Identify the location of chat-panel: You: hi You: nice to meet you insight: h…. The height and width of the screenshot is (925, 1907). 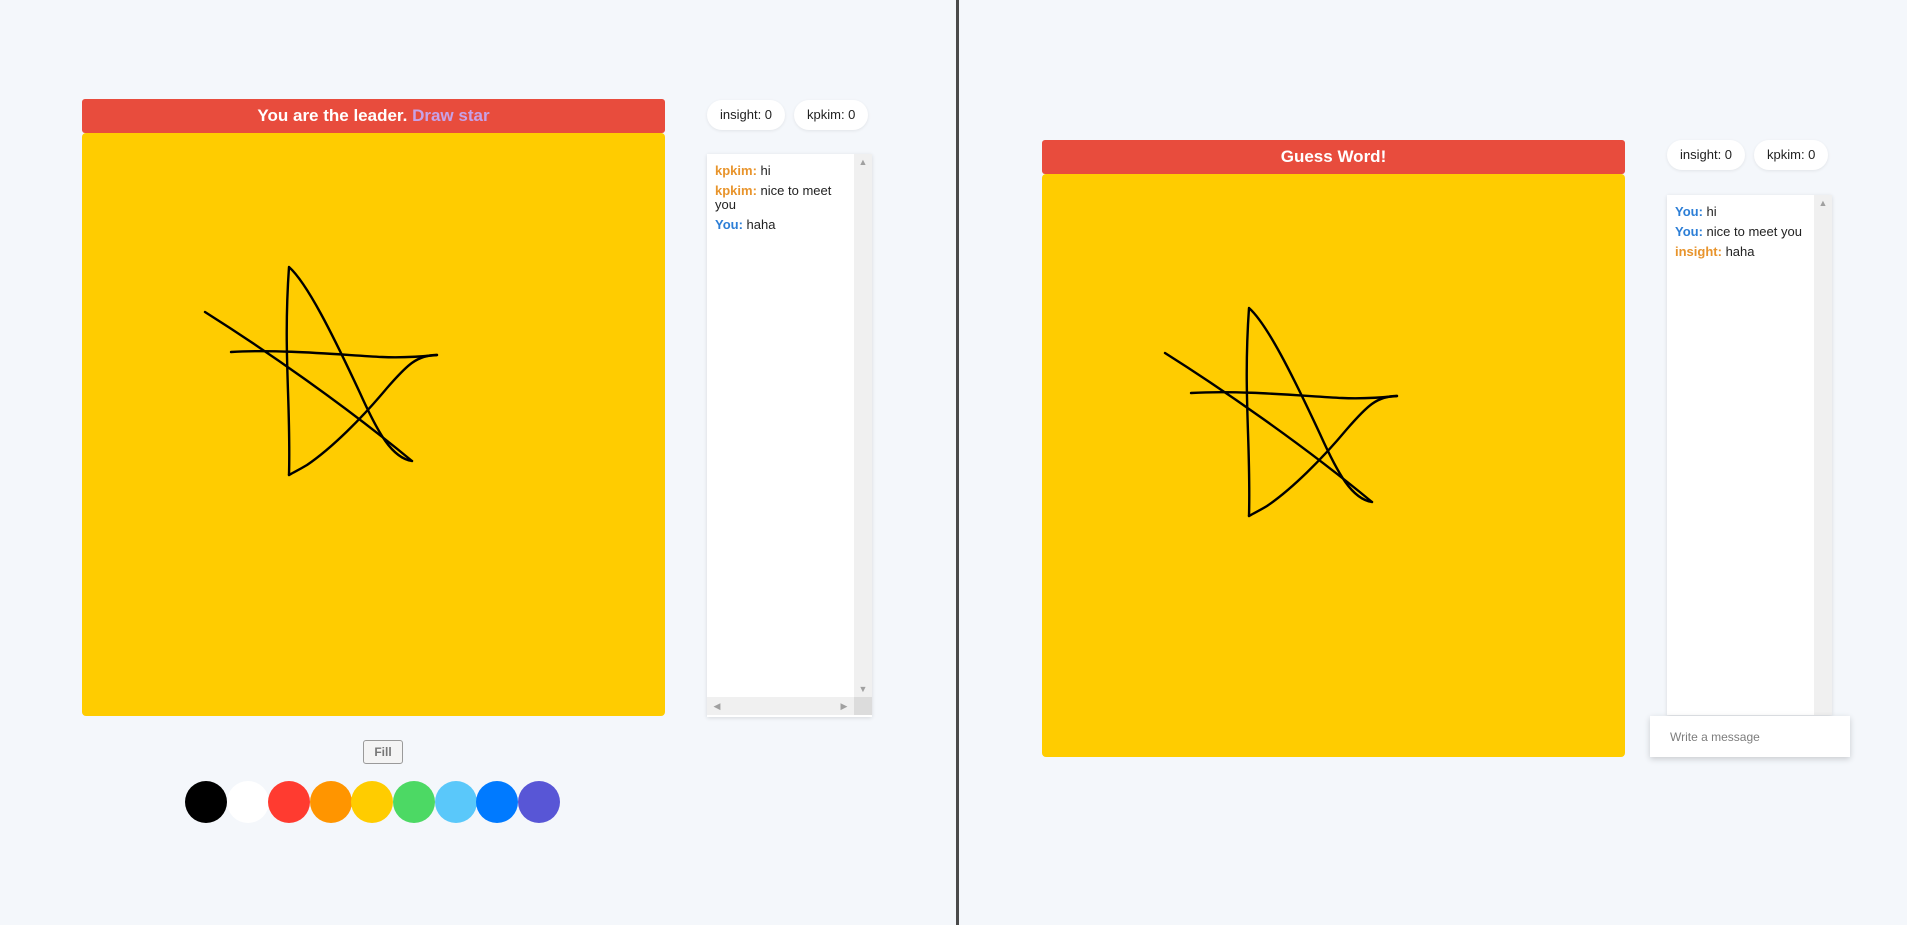
(1749, 455).